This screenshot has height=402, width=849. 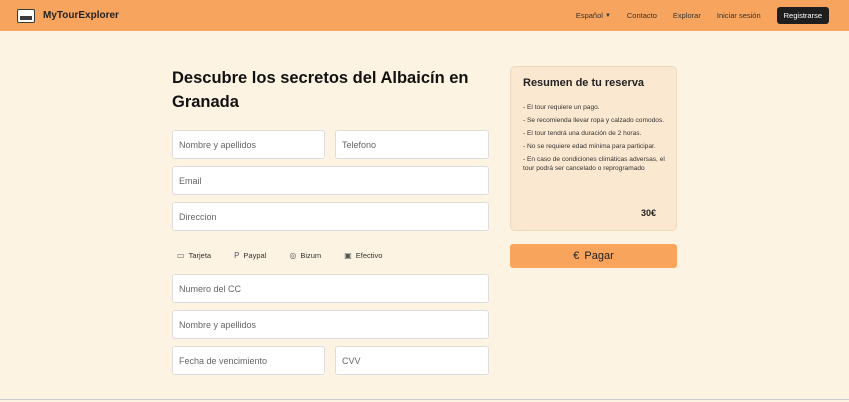 I want to click on expiry-input: Fecha de vencimiento, so click(x=248, y=360).